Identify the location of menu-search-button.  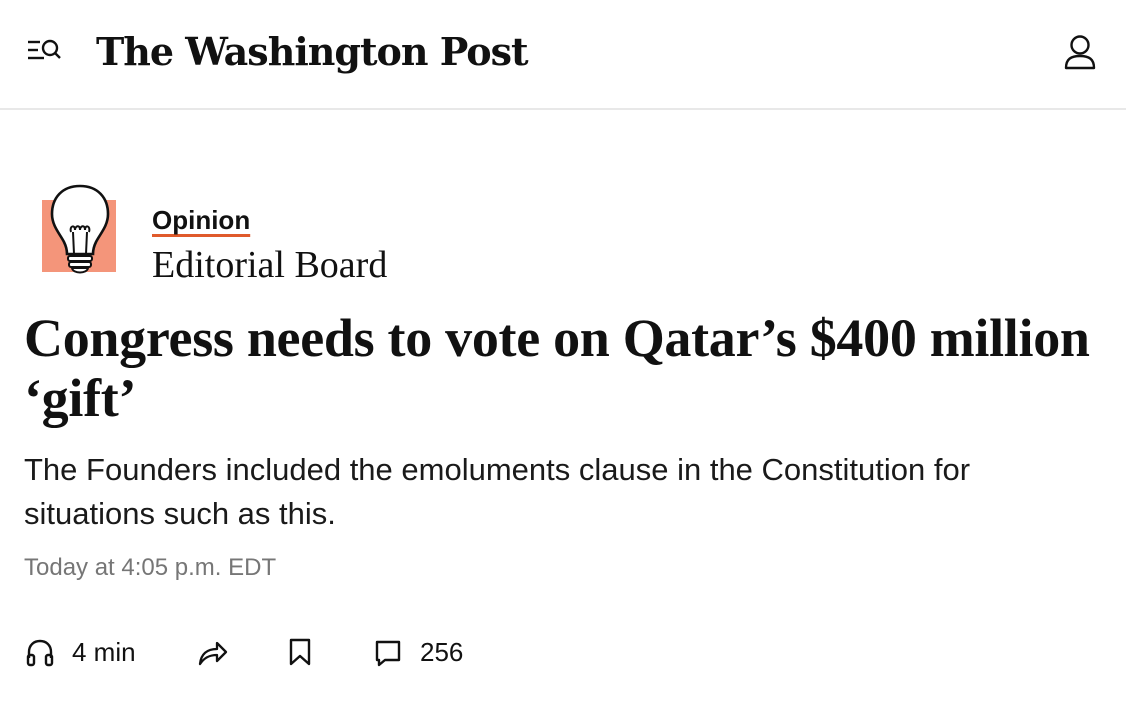
(44, 54).